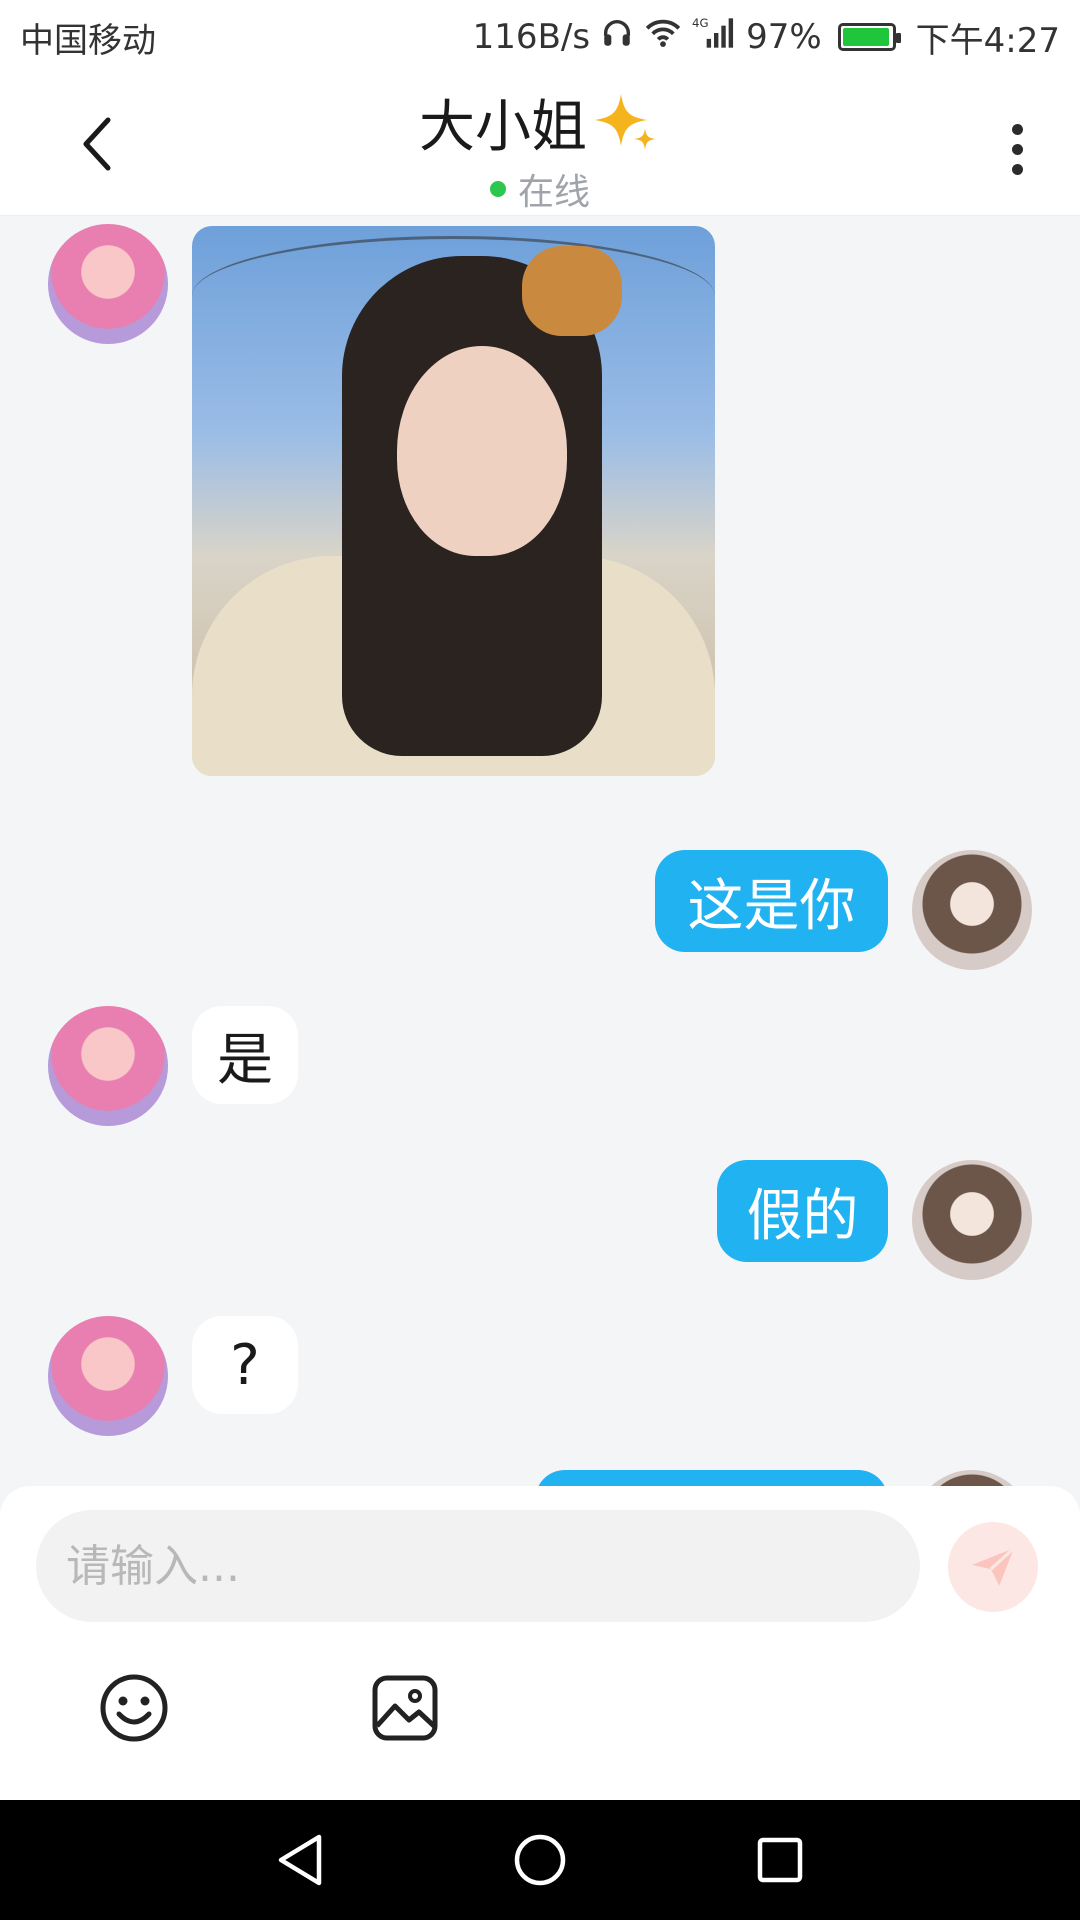 Image resolution: width=1080 pixels, height=1920 pixels. What do you see at coordinates (503, 127) in the screenshot?
I see `contact-name: 大小姐` at bounding box center [503, 127].